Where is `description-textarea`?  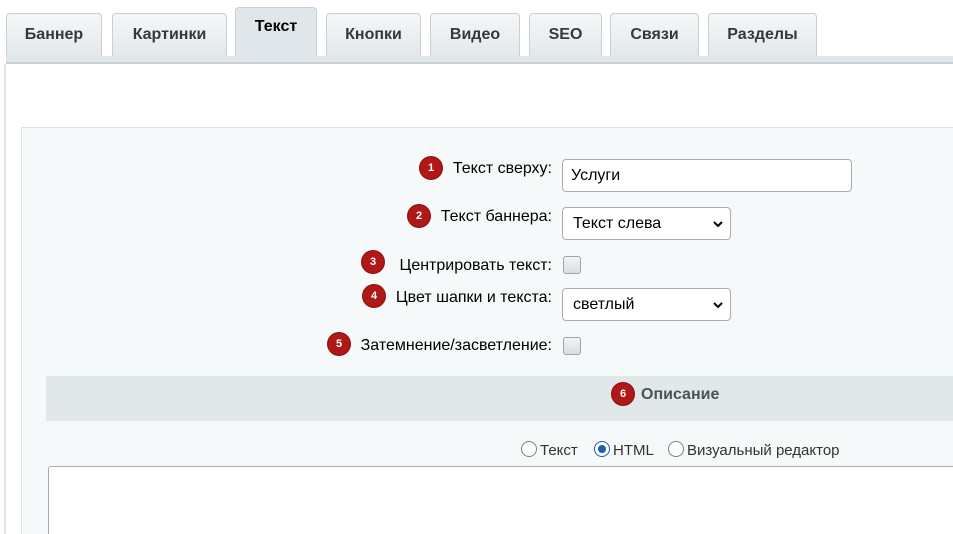 description-textarea is located at coordinates (500, 500).